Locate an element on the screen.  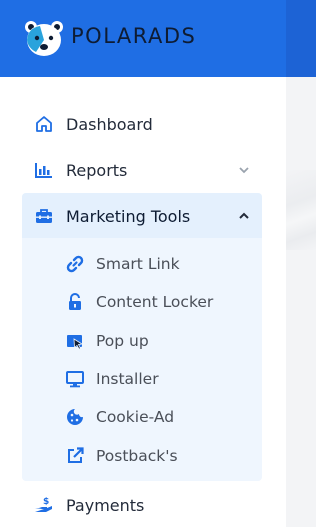
polar-bear-logo-icon is located at coordinates (44, 38).